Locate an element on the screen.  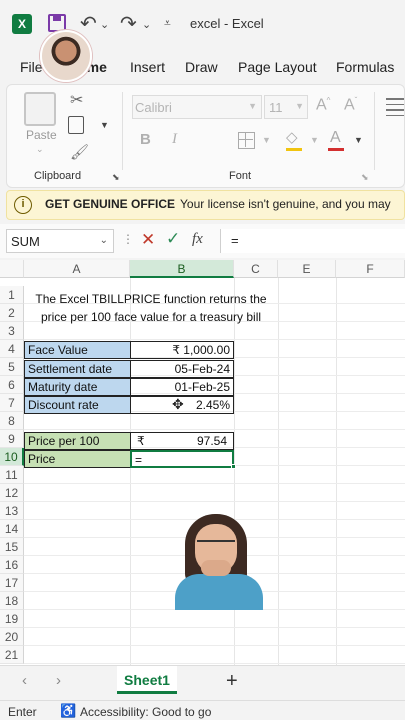
name-box-value: SUM is located at coordinates (25, 241).